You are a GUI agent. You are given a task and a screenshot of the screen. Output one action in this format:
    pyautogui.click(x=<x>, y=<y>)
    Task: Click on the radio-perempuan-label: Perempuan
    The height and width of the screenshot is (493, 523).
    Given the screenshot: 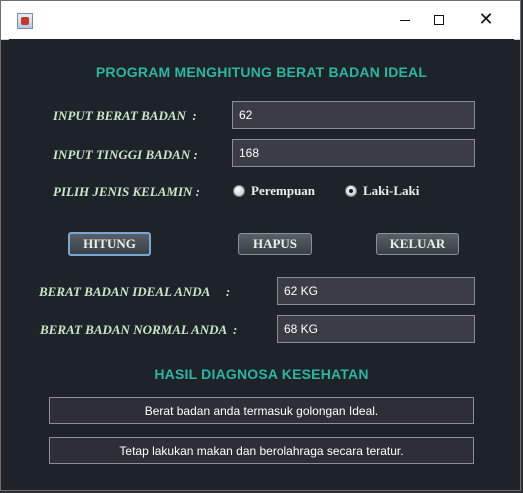 What is the action you would take?
    pyautogui.click(x=283, y=190)
    